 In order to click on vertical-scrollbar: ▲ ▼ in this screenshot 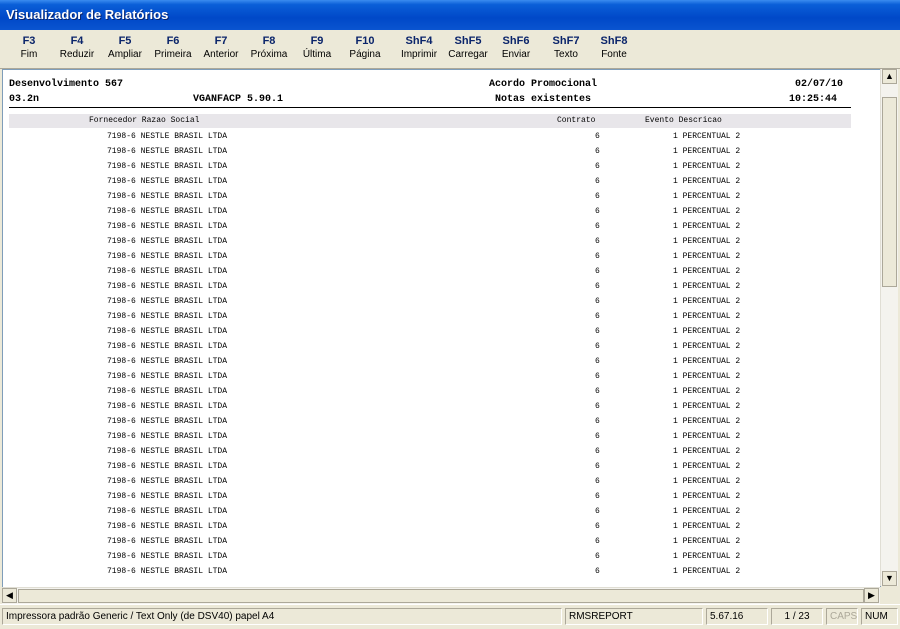, I will do `click(889, 327)`.